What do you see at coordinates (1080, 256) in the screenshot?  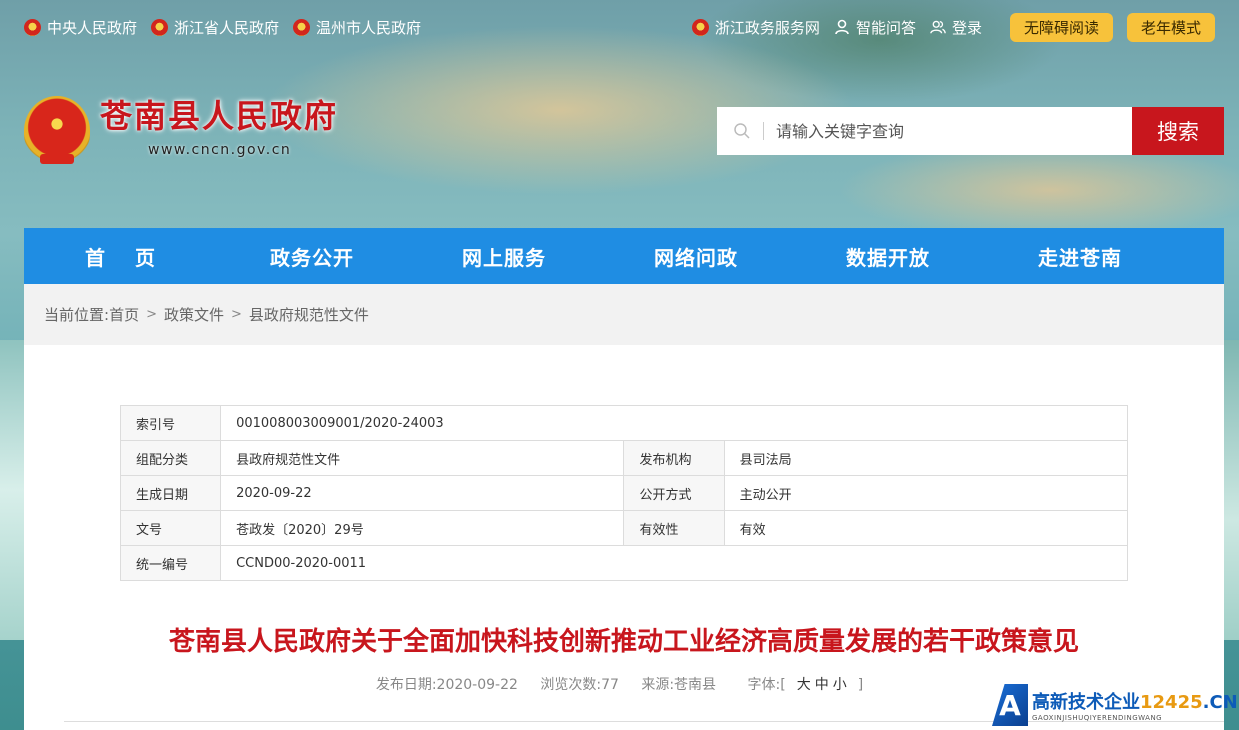 I see `nav-item-about-cangnan: 走进苍南` at bounding box center [1080, 256].